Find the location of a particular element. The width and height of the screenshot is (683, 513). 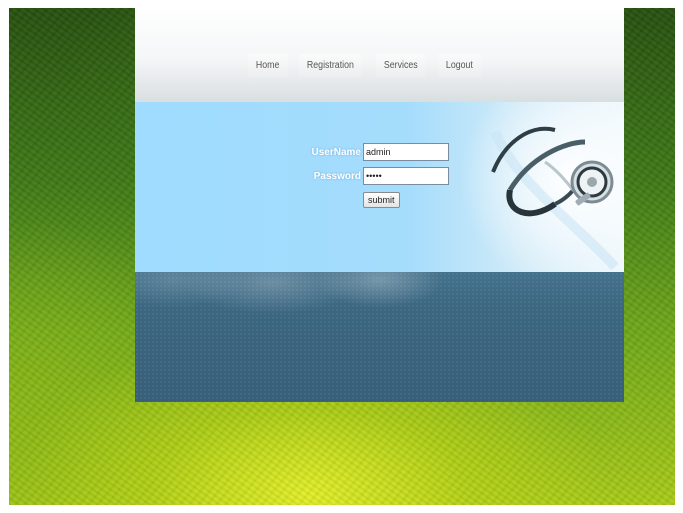

login-form: UserName Password submit is located at coordinates (377, 179).